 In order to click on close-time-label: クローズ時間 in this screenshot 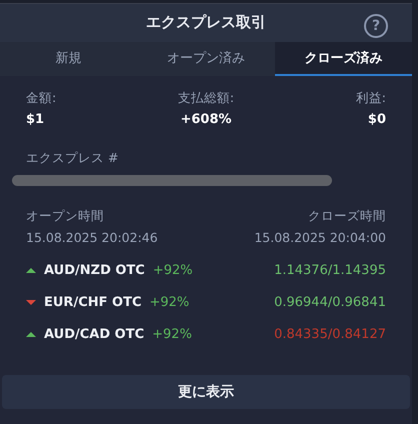, I will do `click(347, 216)`.